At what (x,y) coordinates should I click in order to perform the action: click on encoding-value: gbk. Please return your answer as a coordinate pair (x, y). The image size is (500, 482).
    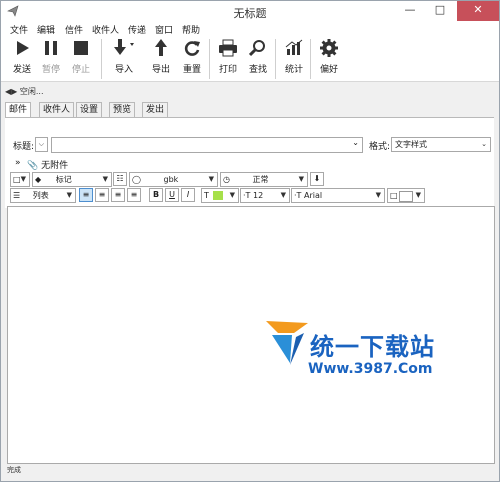
    Looking at the image, I should click on (171, 179).